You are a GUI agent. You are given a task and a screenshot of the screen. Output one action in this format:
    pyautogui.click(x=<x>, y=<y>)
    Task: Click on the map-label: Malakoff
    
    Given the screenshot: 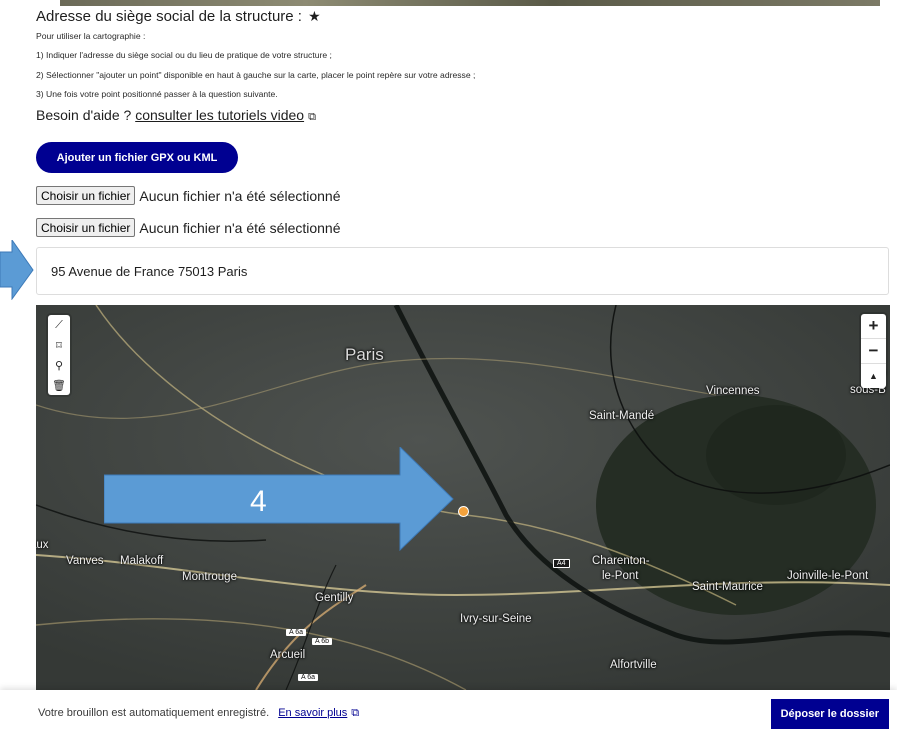 What is the action you would take?
    pyautogui.click(x=142, y=561)
    